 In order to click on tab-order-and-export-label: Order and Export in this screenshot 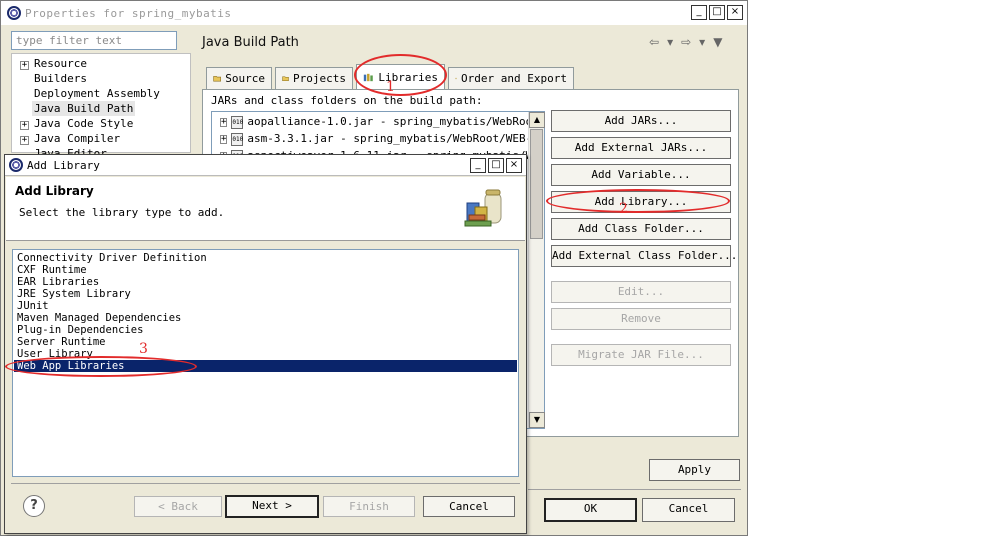, I will do `click(514, 78)`.